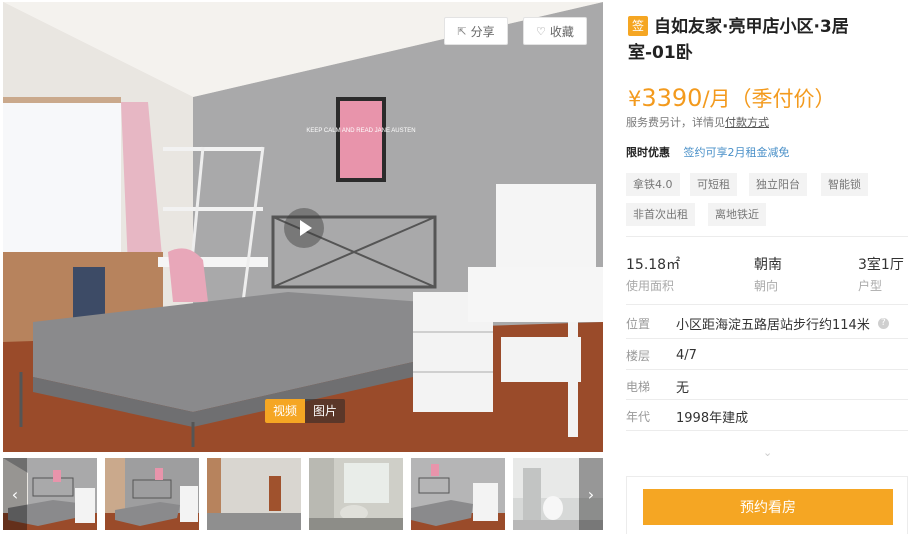 This screenshot has height=534, width=912. I want to click on media-mode-tabs: 视频 图片, so click(305, 411).